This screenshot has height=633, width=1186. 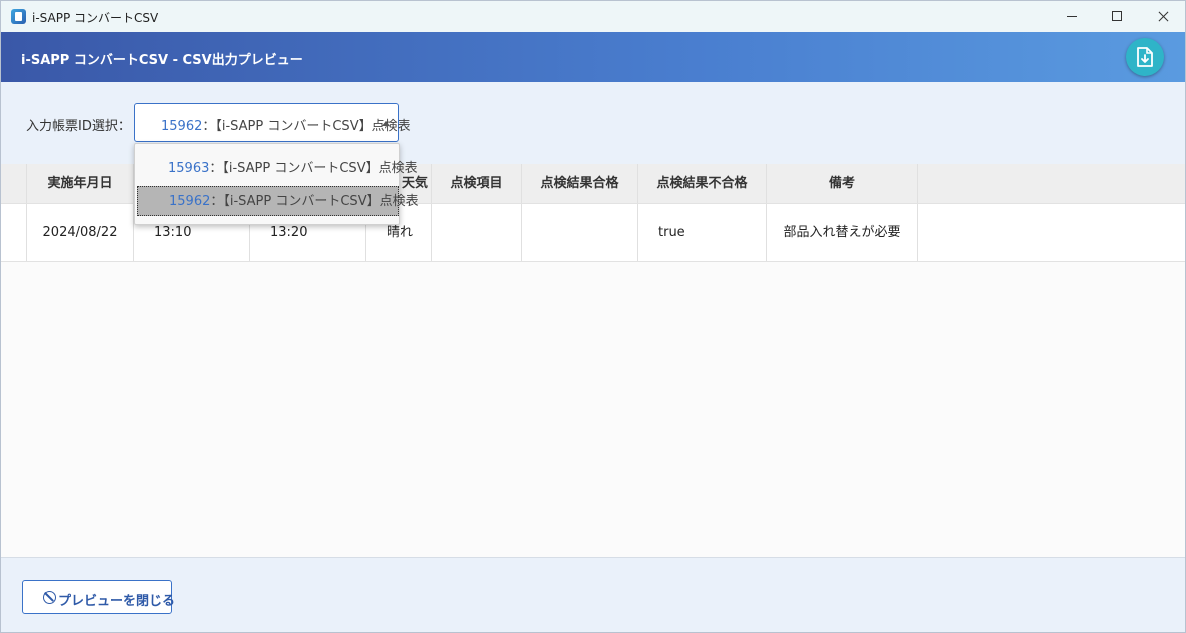 I want to click on cell-fail: true, so click(x=702, y=232).